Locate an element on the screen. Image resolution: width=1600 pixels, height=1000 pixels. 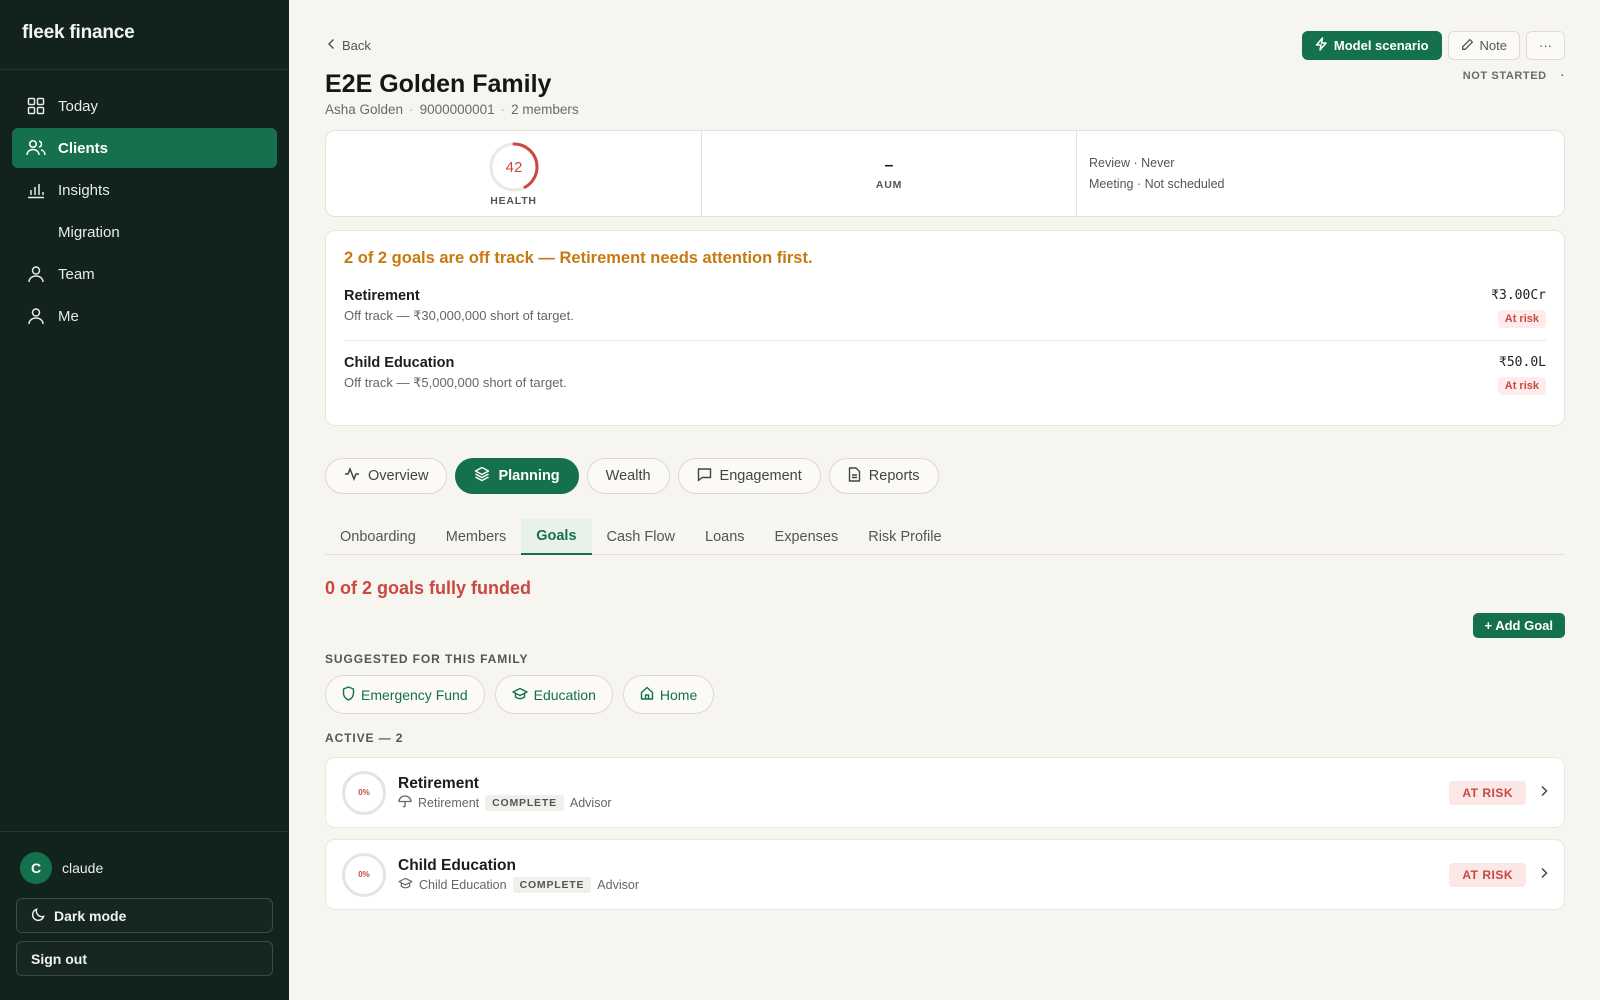
active-goals-heading: ACTIVE — 2 is located at coordinates (364, 738).